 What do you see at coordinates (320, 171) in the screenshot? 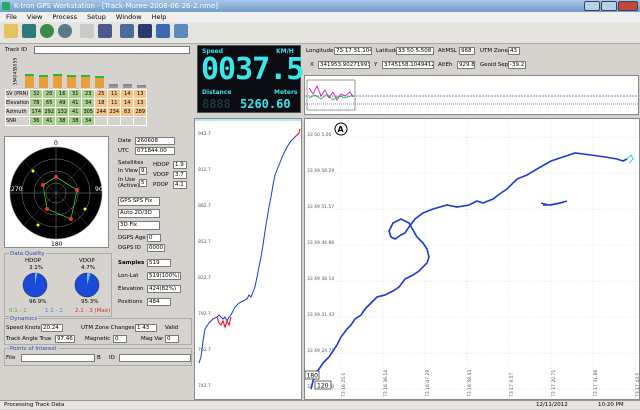
I see `map-lat-tick-label: 33 49 58.29` at bounding box center [320, 171].